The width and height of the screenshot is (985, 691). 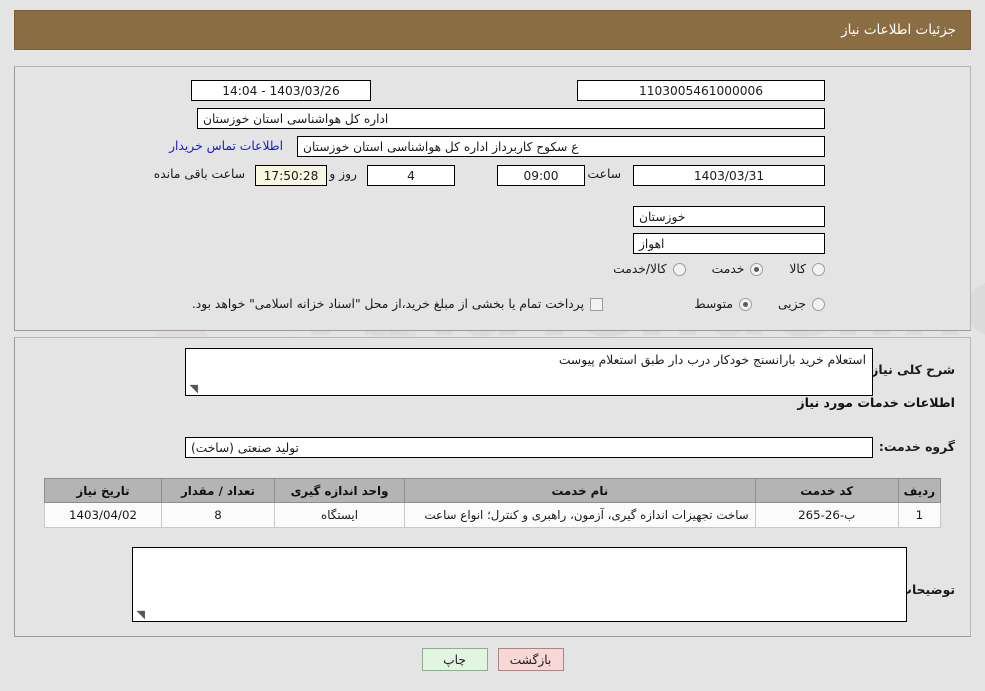 I want to click on service-group-label: گروه خدمت:, so click(x=916, y=446).